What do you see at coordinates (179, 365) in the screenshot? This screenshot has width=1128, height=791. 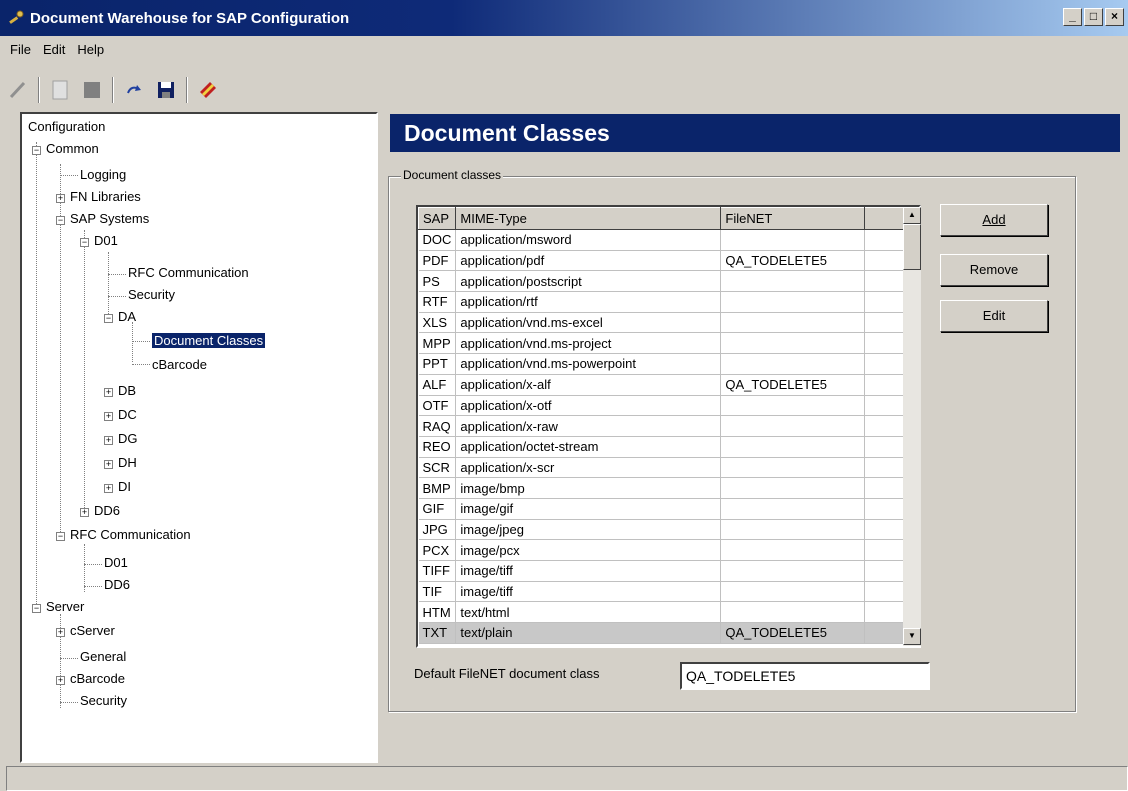 I see `tree-node-cbarcode: cBarcode` at bounding box center [179, 365].